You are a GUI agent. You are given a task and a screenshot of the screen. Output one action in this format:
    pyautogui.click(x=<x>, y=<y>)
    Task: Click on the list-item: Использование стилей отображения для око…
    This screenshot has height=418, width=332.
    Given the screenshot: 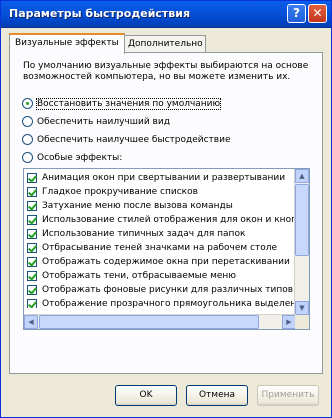 What is the action you would take?
    pyautogui.click(x=160, y=220)
    